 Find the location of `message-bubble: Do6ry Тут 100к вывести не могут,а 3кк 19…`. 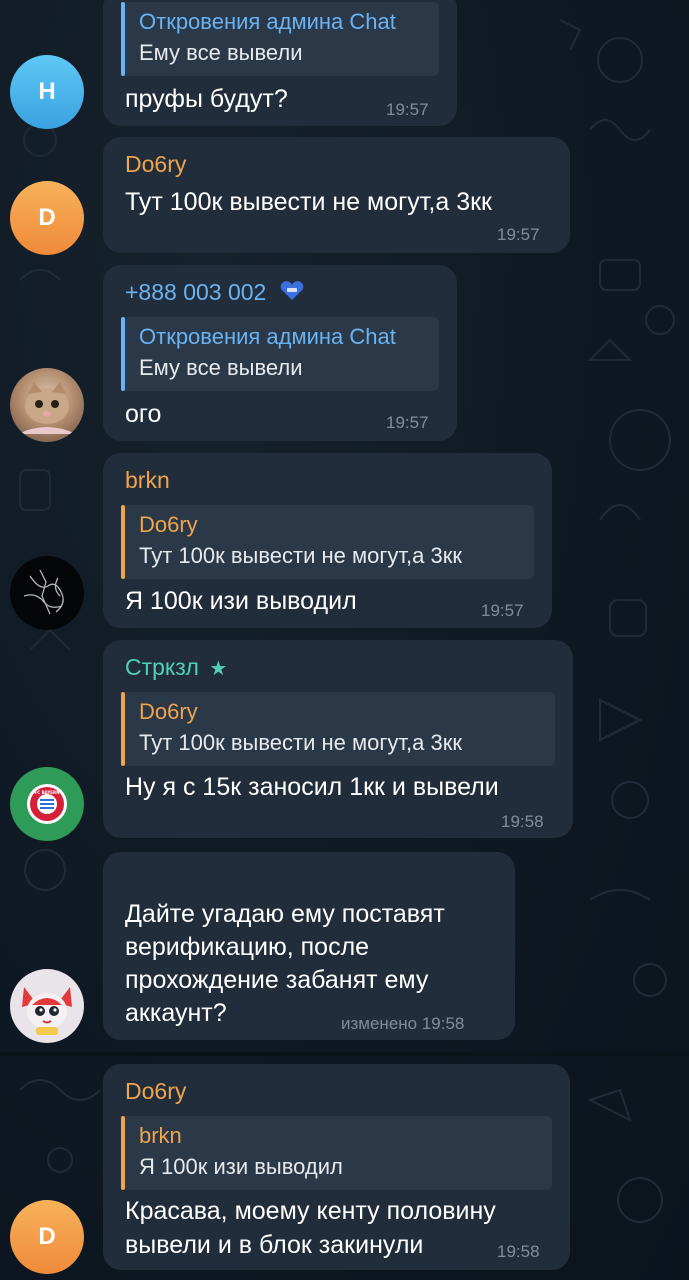

message-bubble: Do6ry Тут 100к вывести не могут,а 3кк 19… is located at coordinates (336, 195).